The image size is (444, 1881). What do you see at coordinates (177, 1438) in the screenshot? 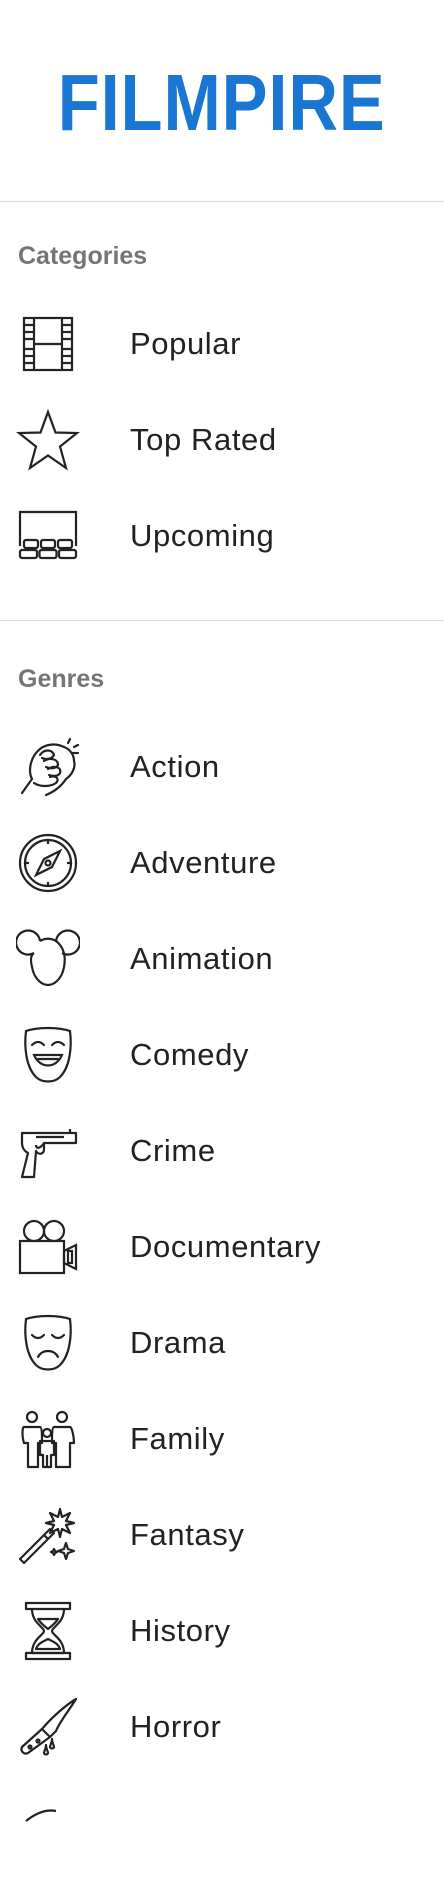
I see `genre-label: Family` at bounding box center [177, 1438].